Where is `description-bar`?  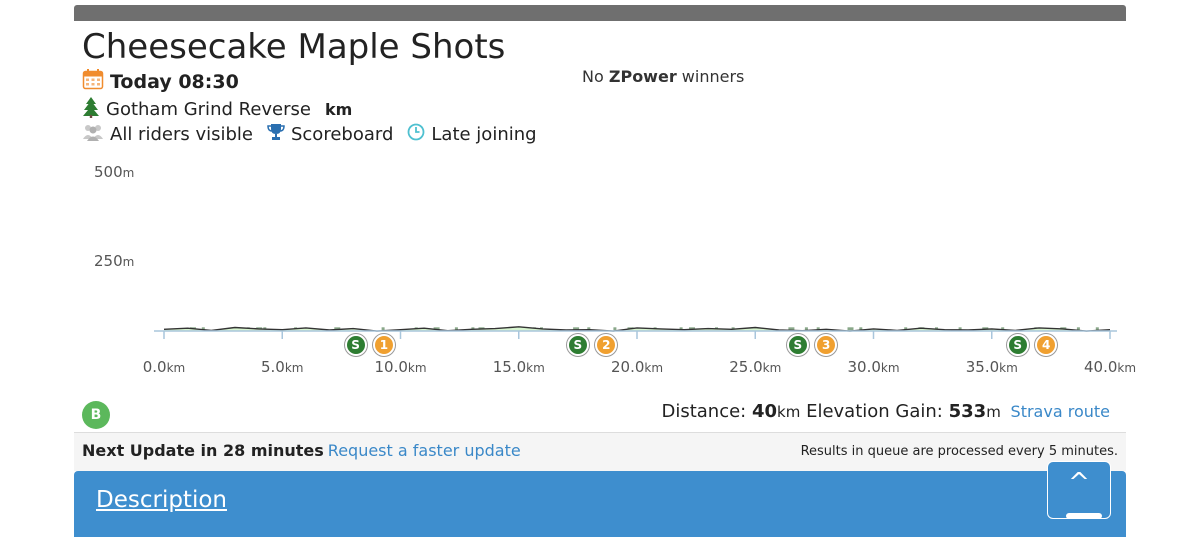 description-bar is located at coordinates (600, 504).